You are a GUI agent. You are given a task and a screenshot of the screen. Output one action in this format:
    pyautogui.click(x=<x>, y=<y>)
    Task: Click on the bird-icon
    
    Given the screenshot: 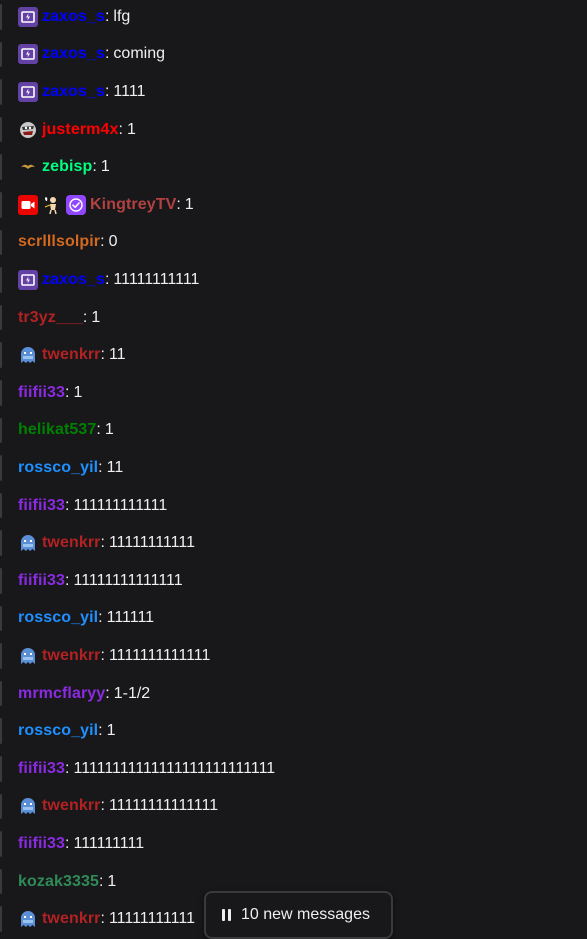 What is the action you would take?
    pyautogui.click(x=28, y=167)
    